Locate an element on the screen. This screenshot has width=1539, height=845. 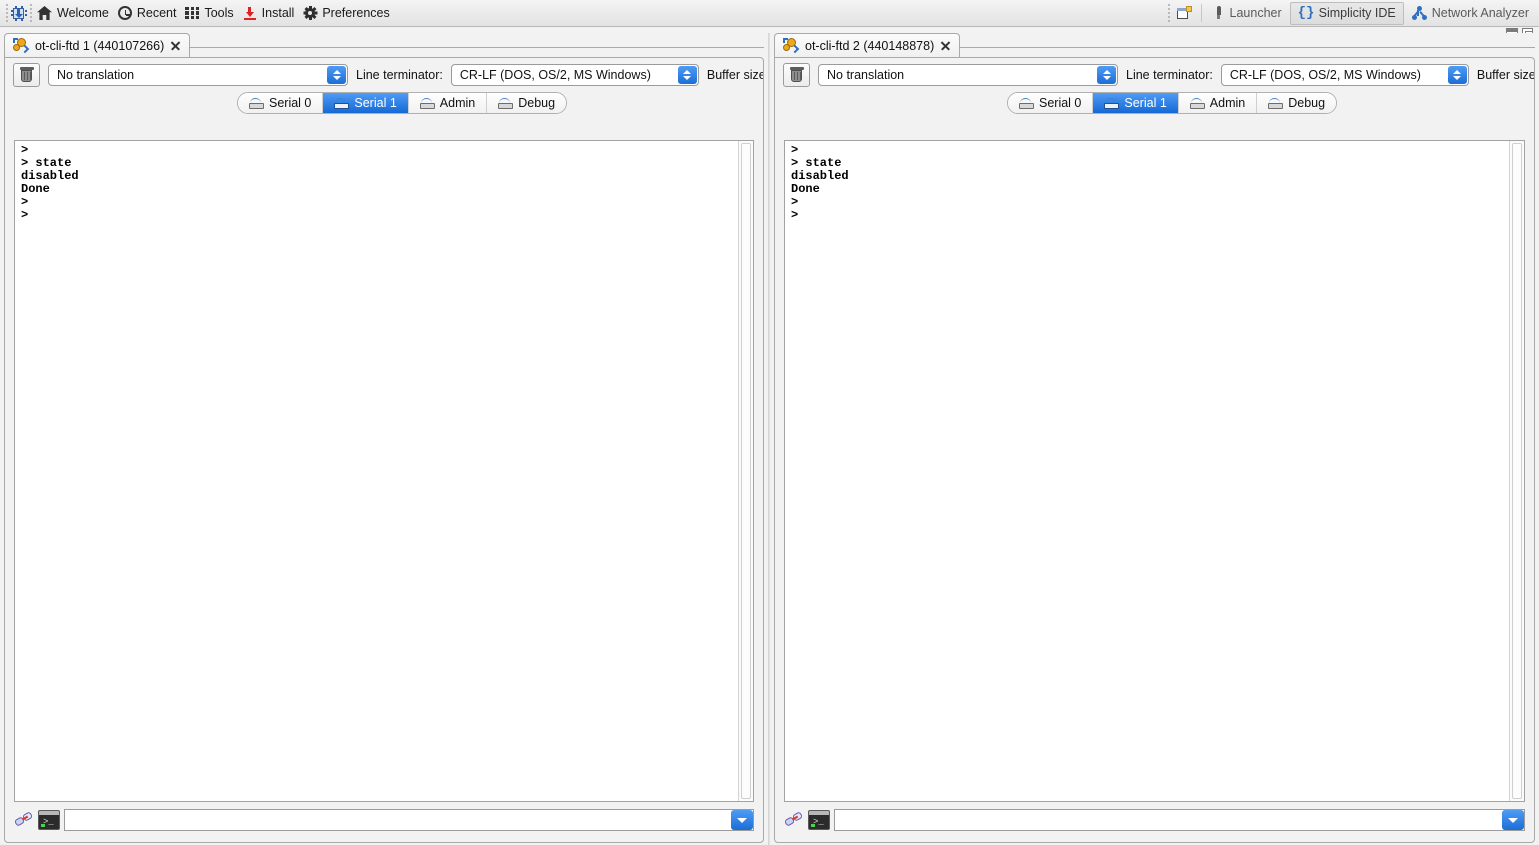
perspective-grip is located at coordinates (1169, 13).